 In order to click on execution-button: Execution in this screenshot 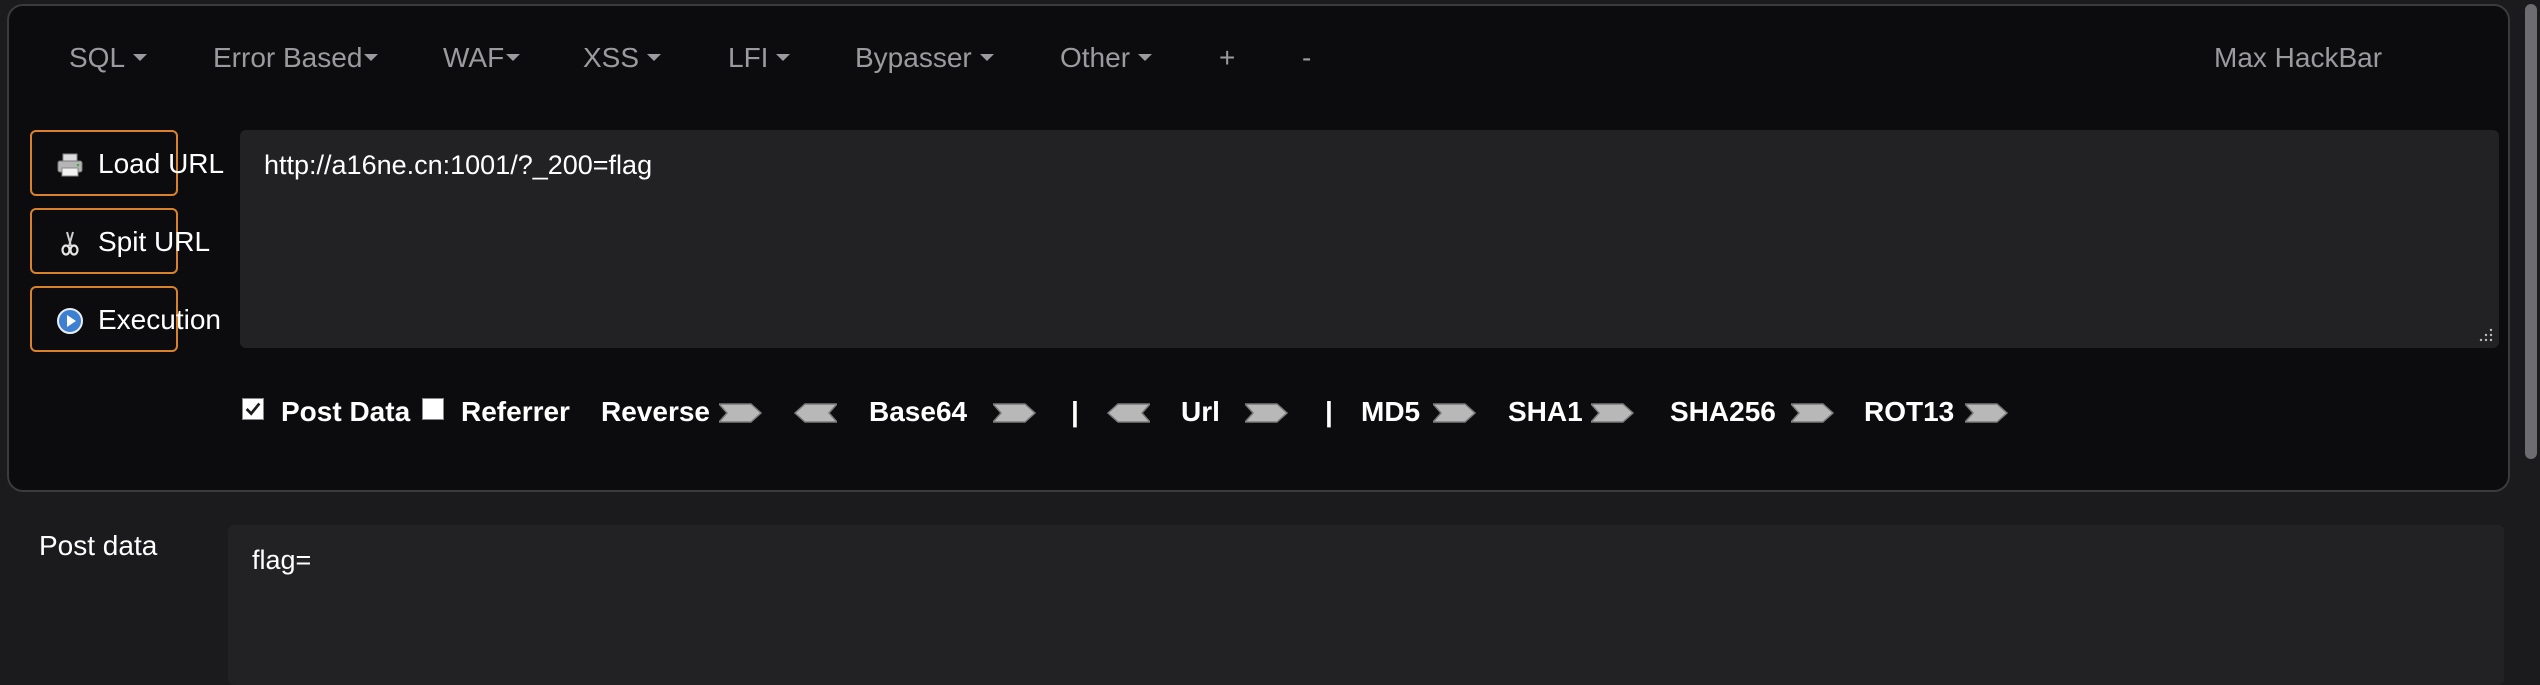, I will do `click(125, 319)`.